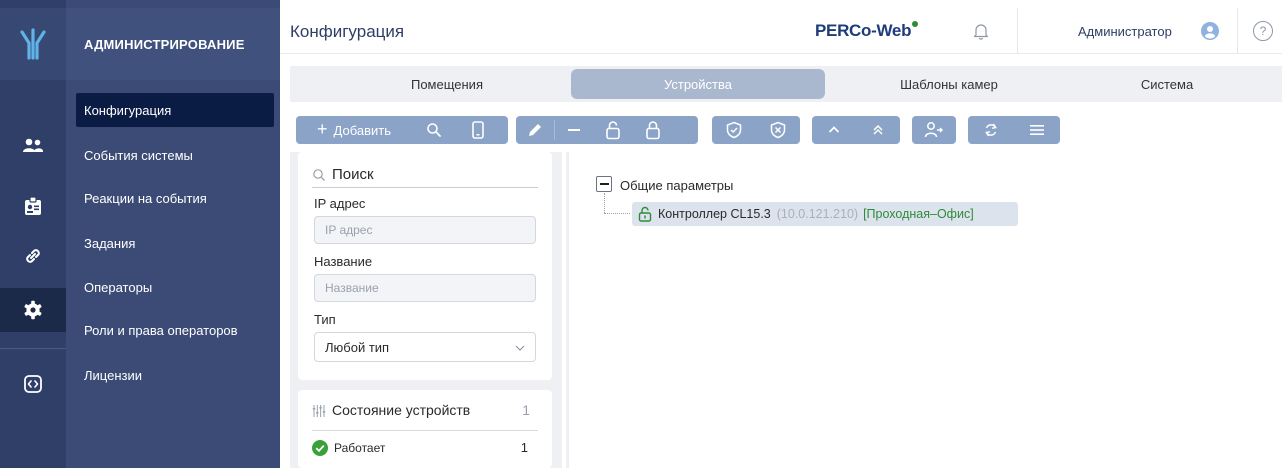  I want to click on add-button-label: Добавить, so click(362, 130).